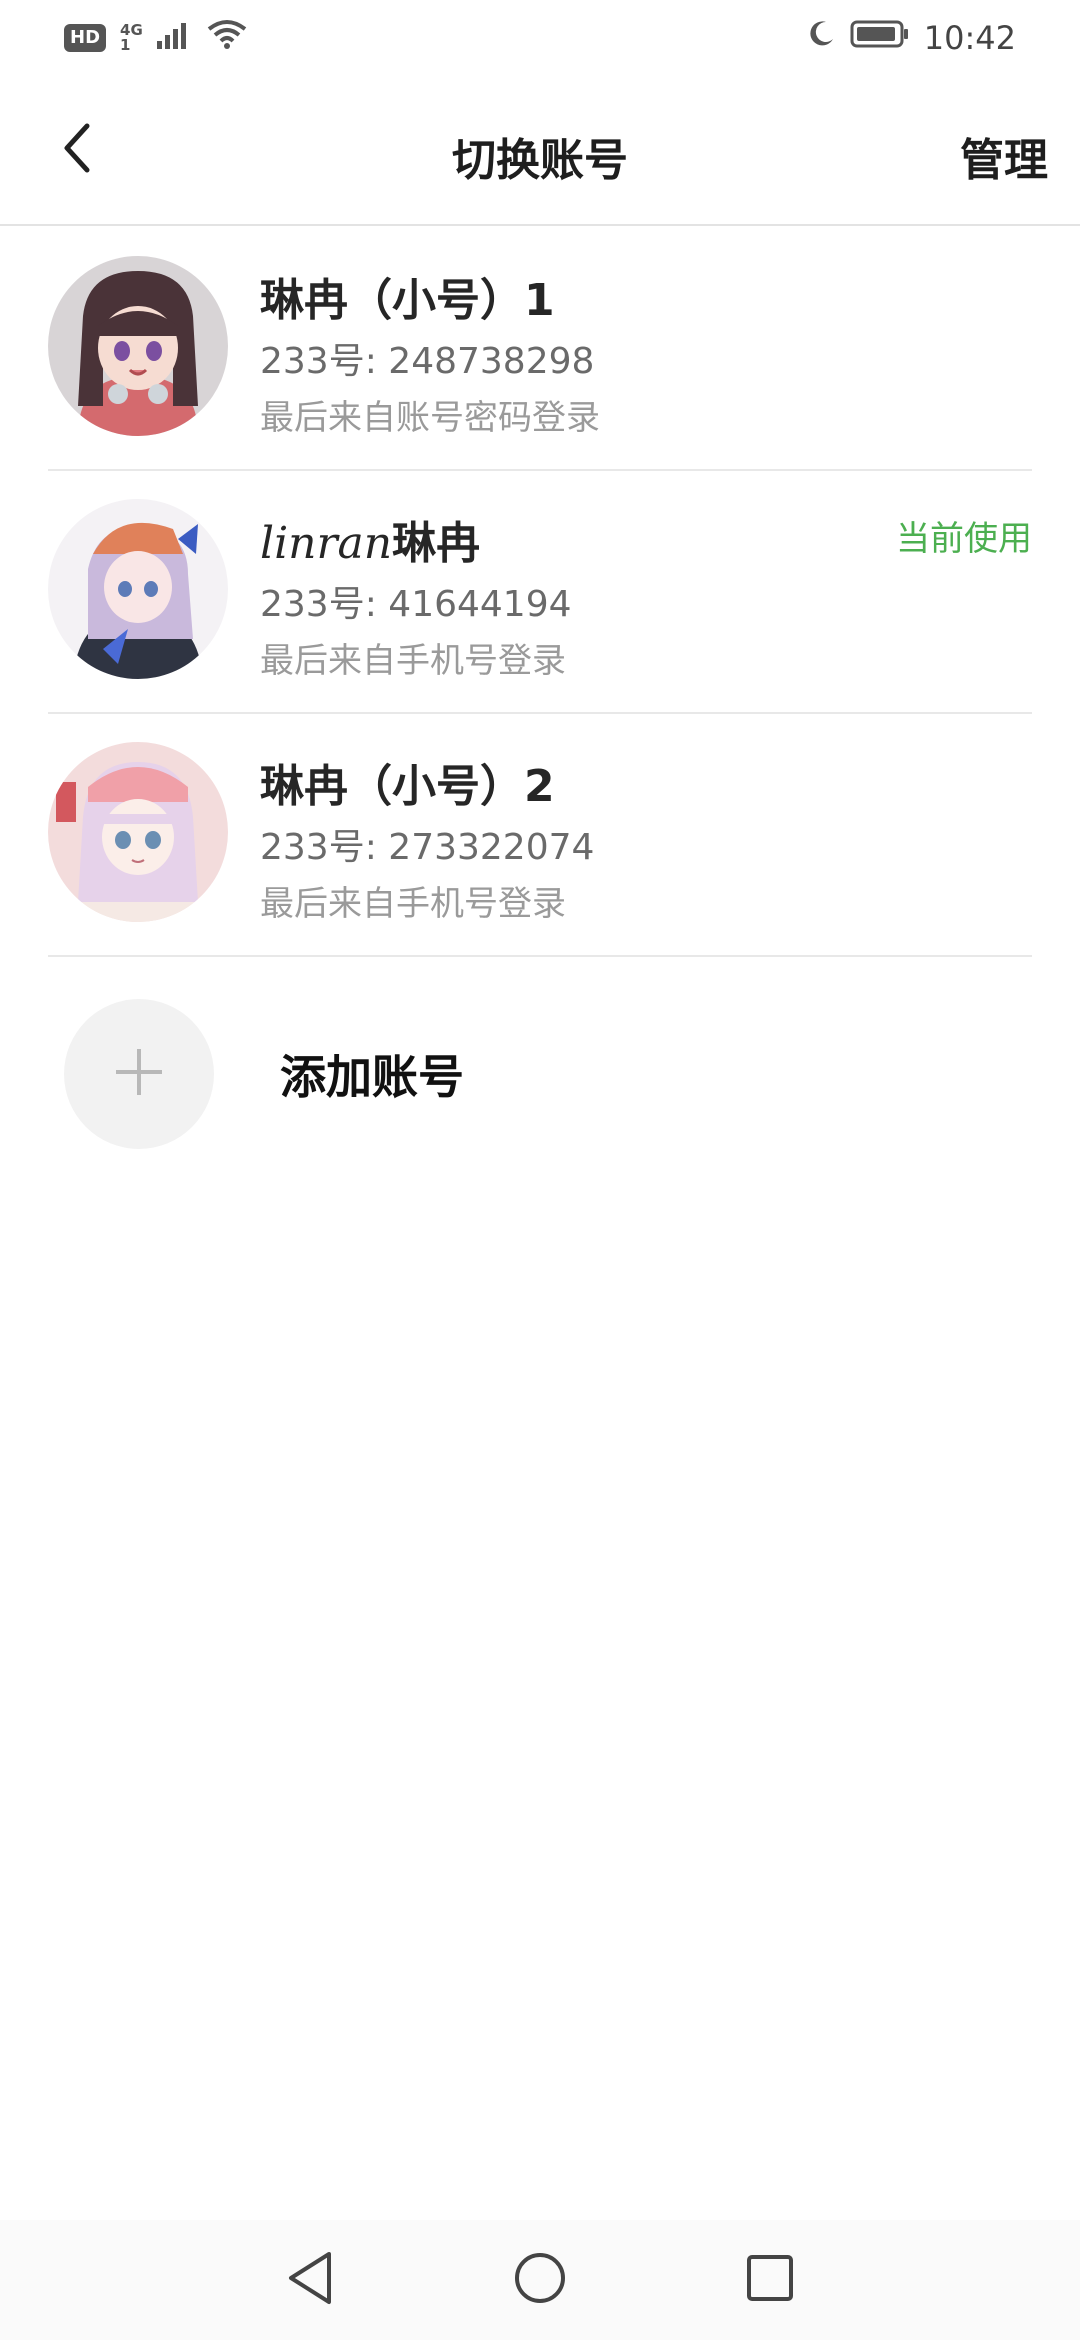  I want to click on account-id: 233号: 273322074, so click(427, 847).